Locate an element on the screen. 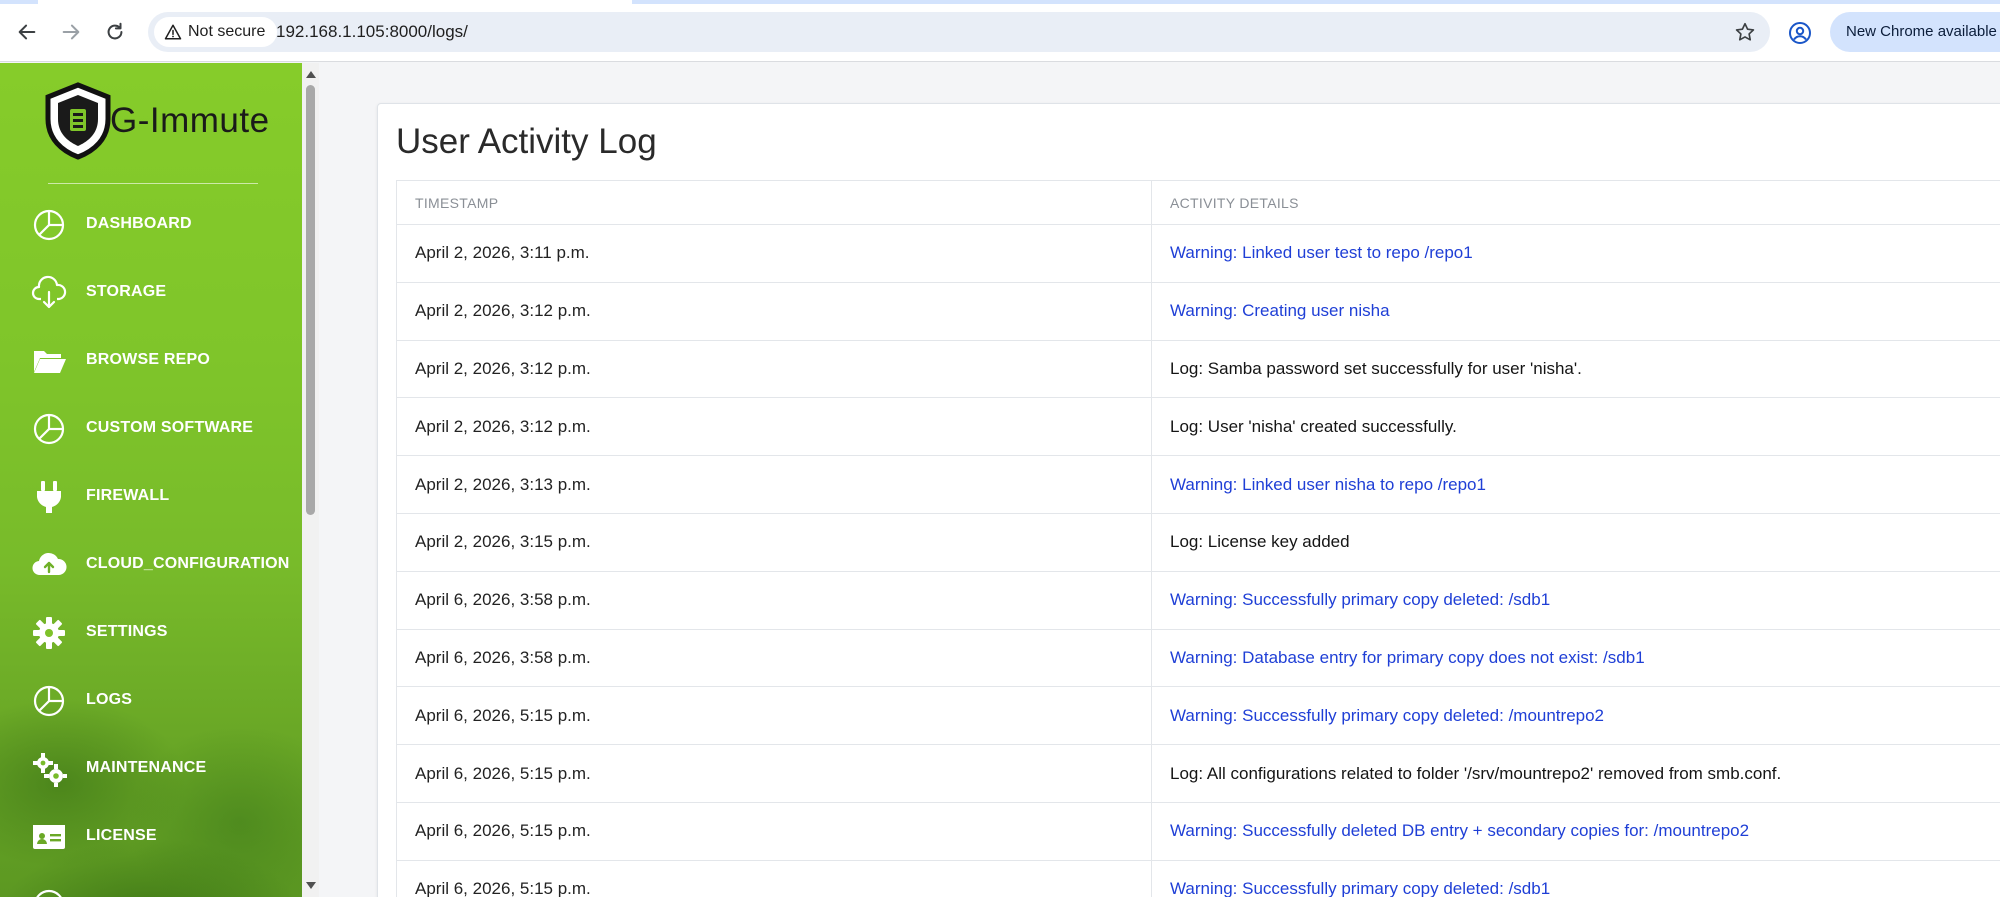 This screenshot has height=897, width=2000. sidebar-item-cloud-configuration: CLOUD_CONFIGURATION is located at coordinates (151, 564).